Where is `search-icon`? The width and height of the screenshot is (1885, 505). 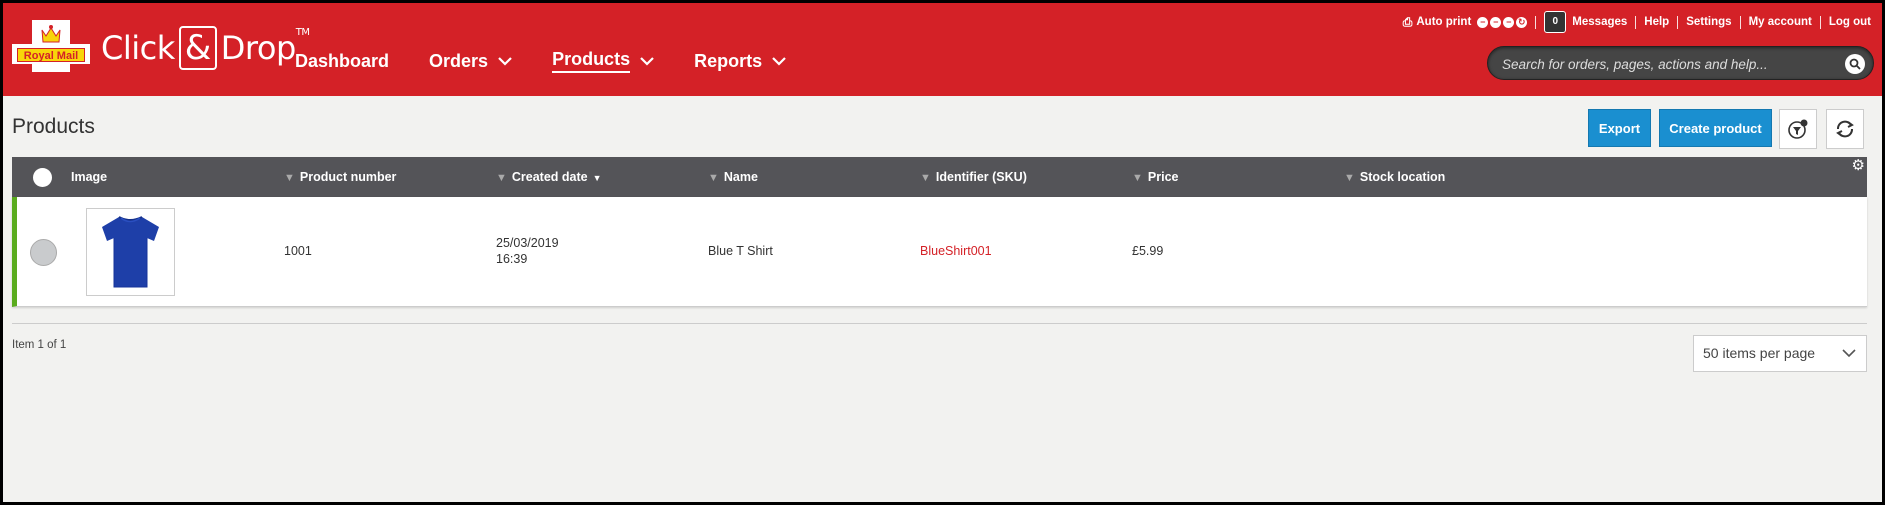 search-icon is located at coordinates (1855, 64).